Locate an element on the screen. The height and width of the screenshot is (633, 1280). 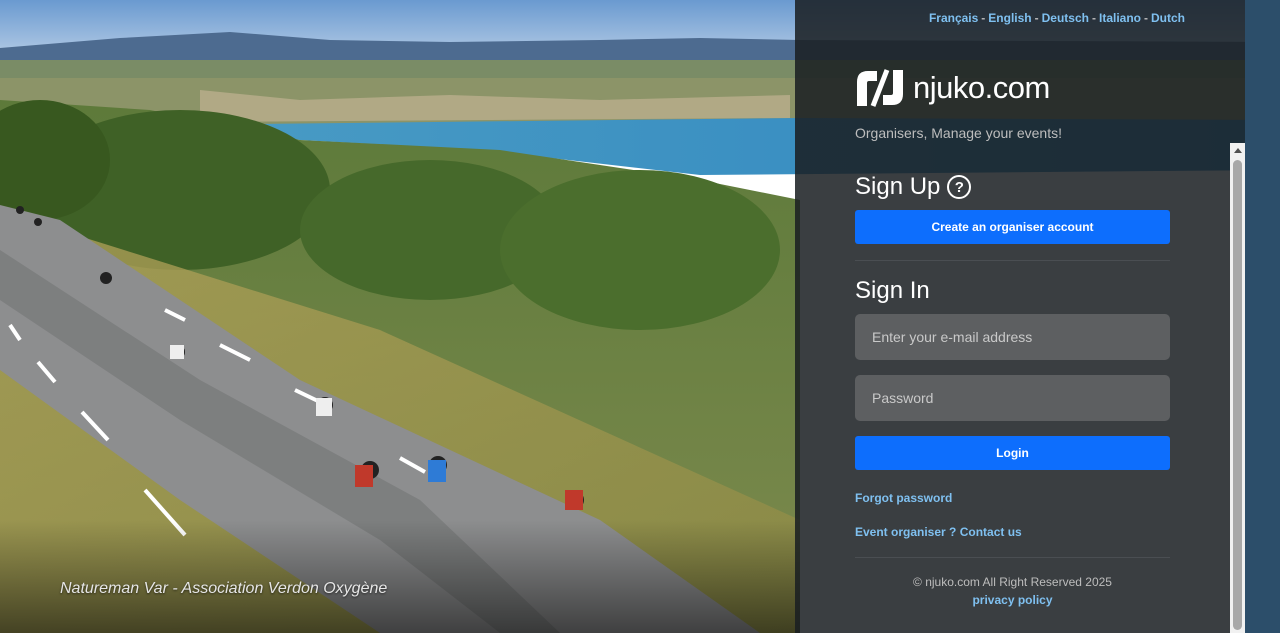
contact-us-link: Event organiser ? Contact us is located at coordinates (938, 532).